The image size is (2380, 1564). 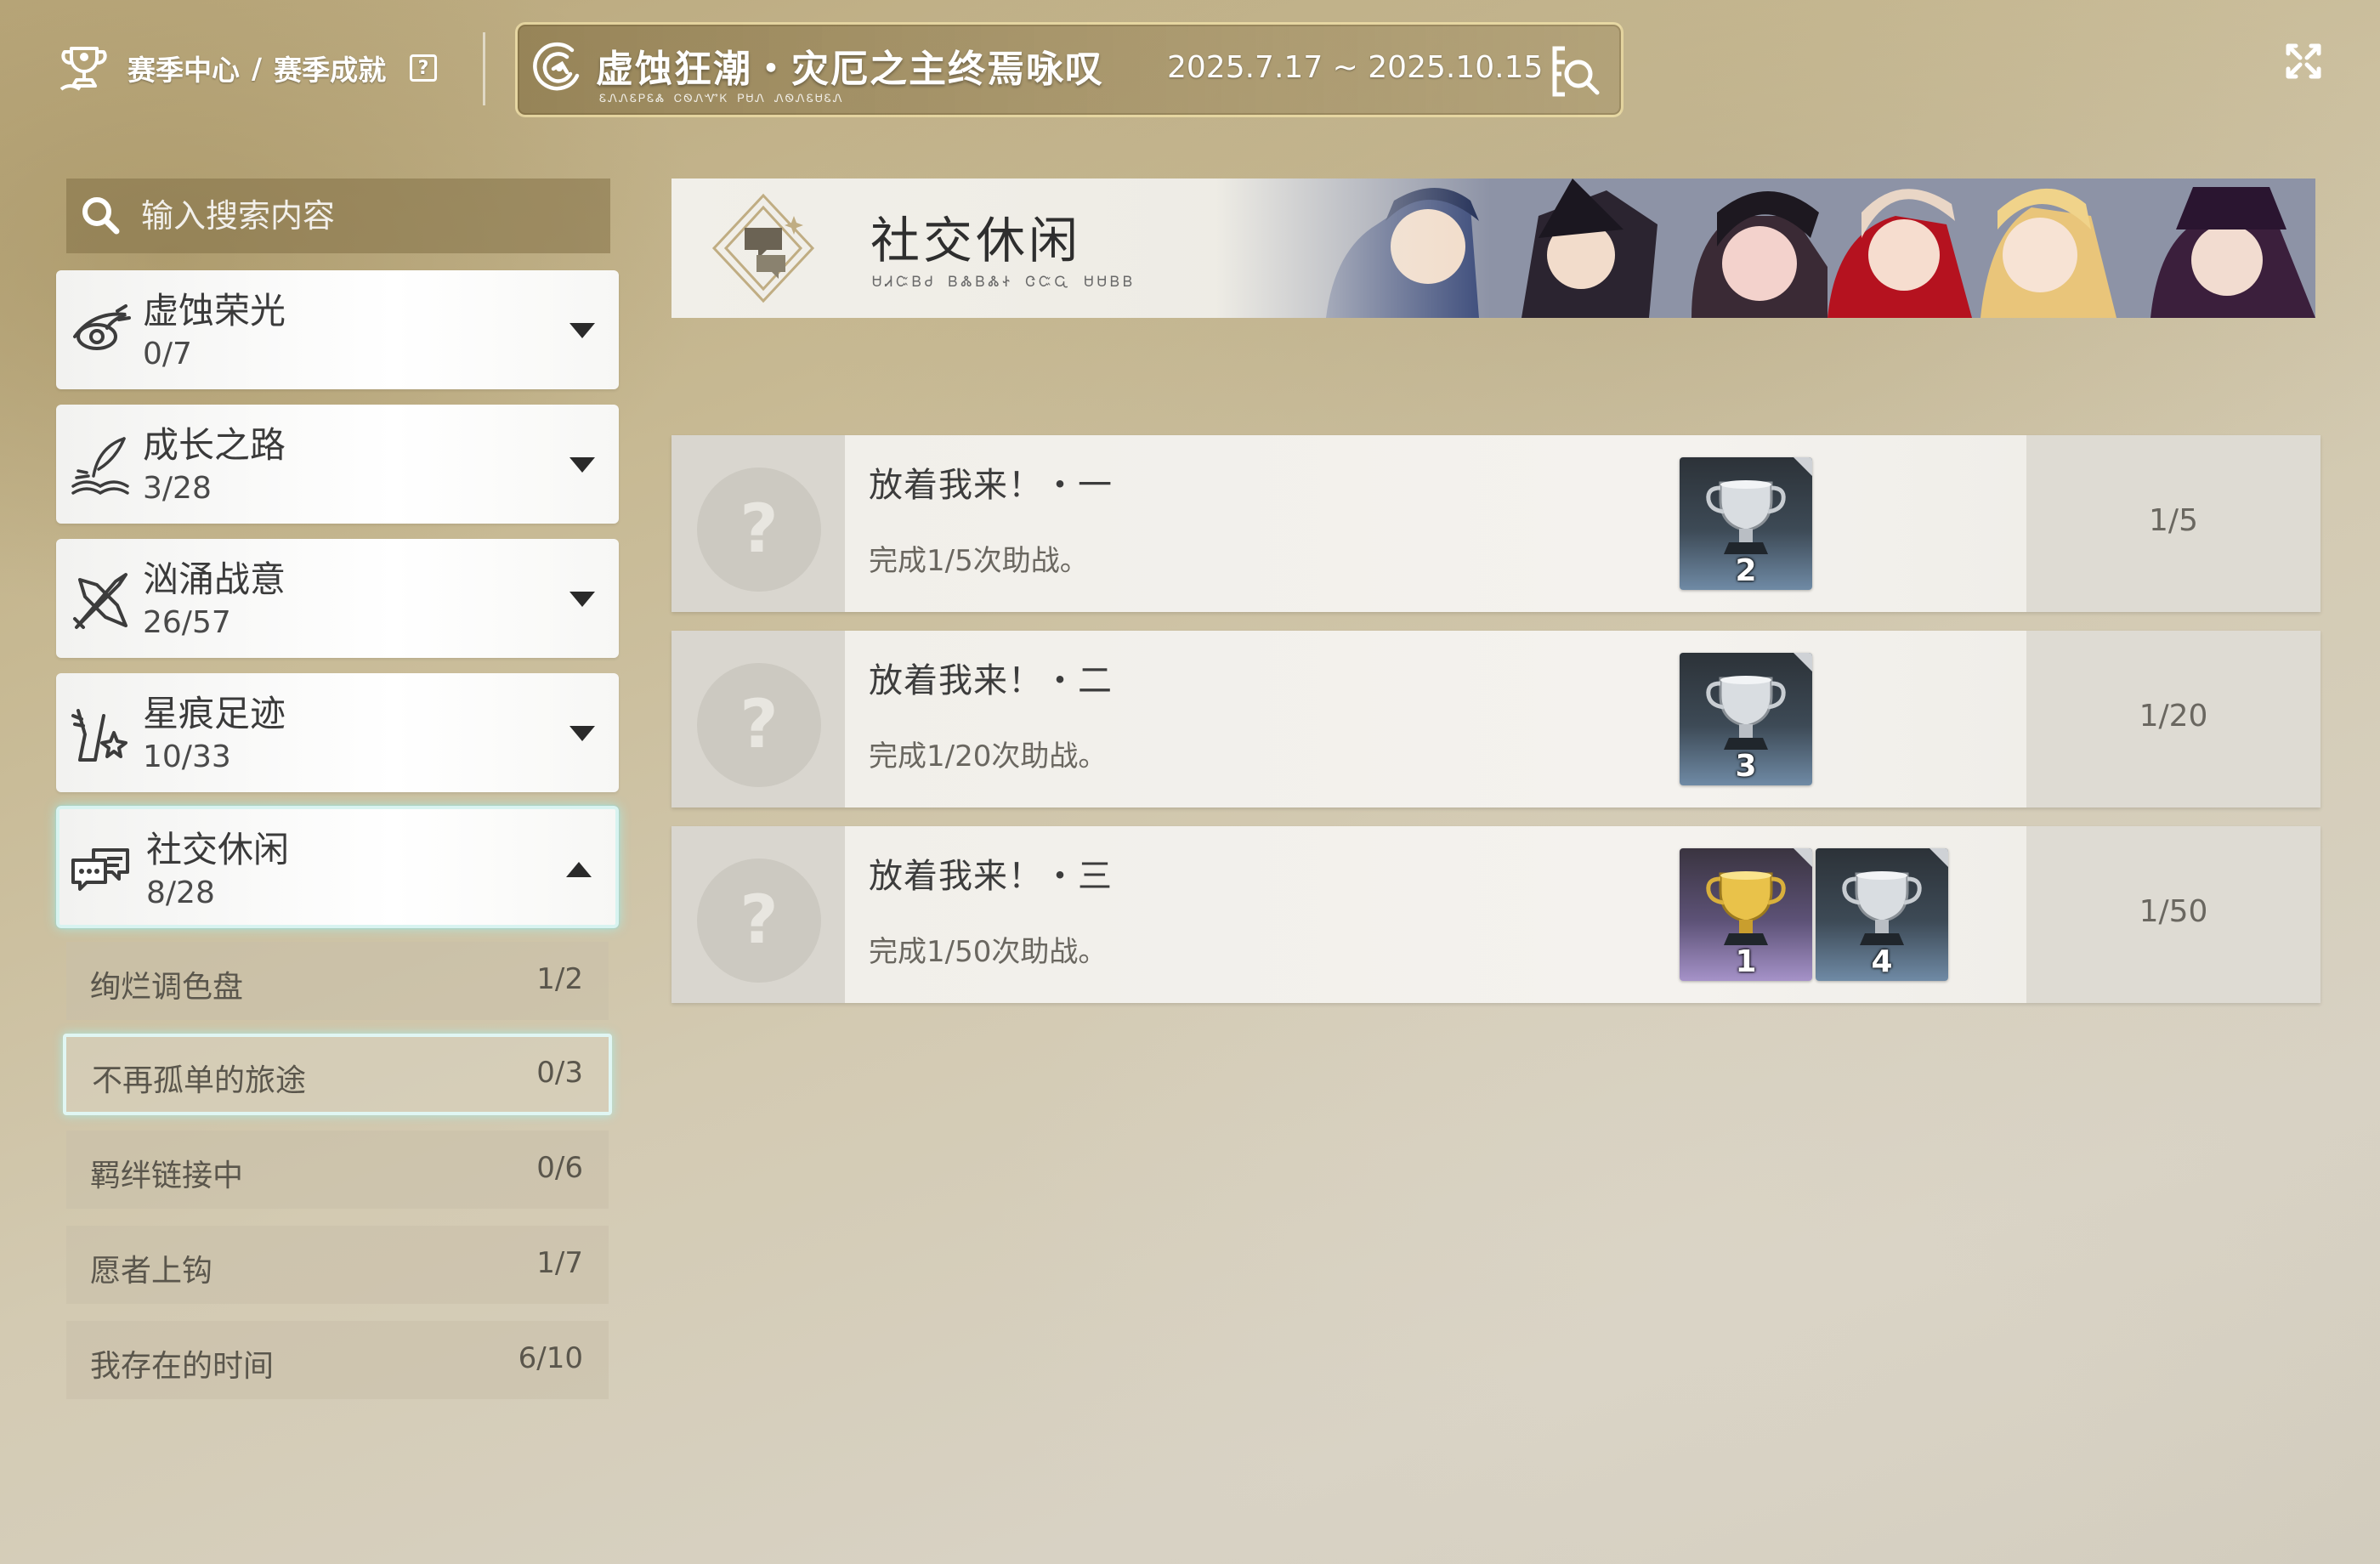 What do you see at coordinates (330, 70) in the screenshot?
I see `breadcrumb-current: 赛季成就` at bounding box center [330, 70].